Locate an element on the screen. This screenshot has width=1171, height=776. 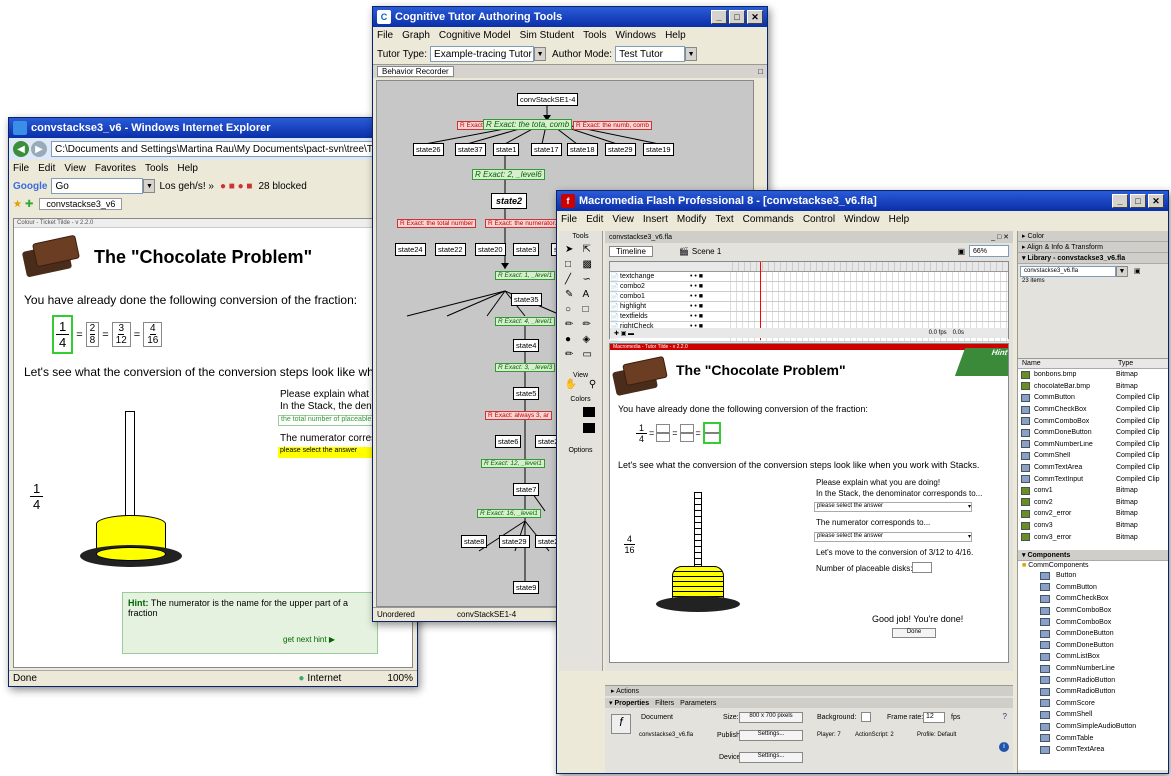
behavior-recorder-tab: Behavior Recorder is located at coordinates (415, 71).